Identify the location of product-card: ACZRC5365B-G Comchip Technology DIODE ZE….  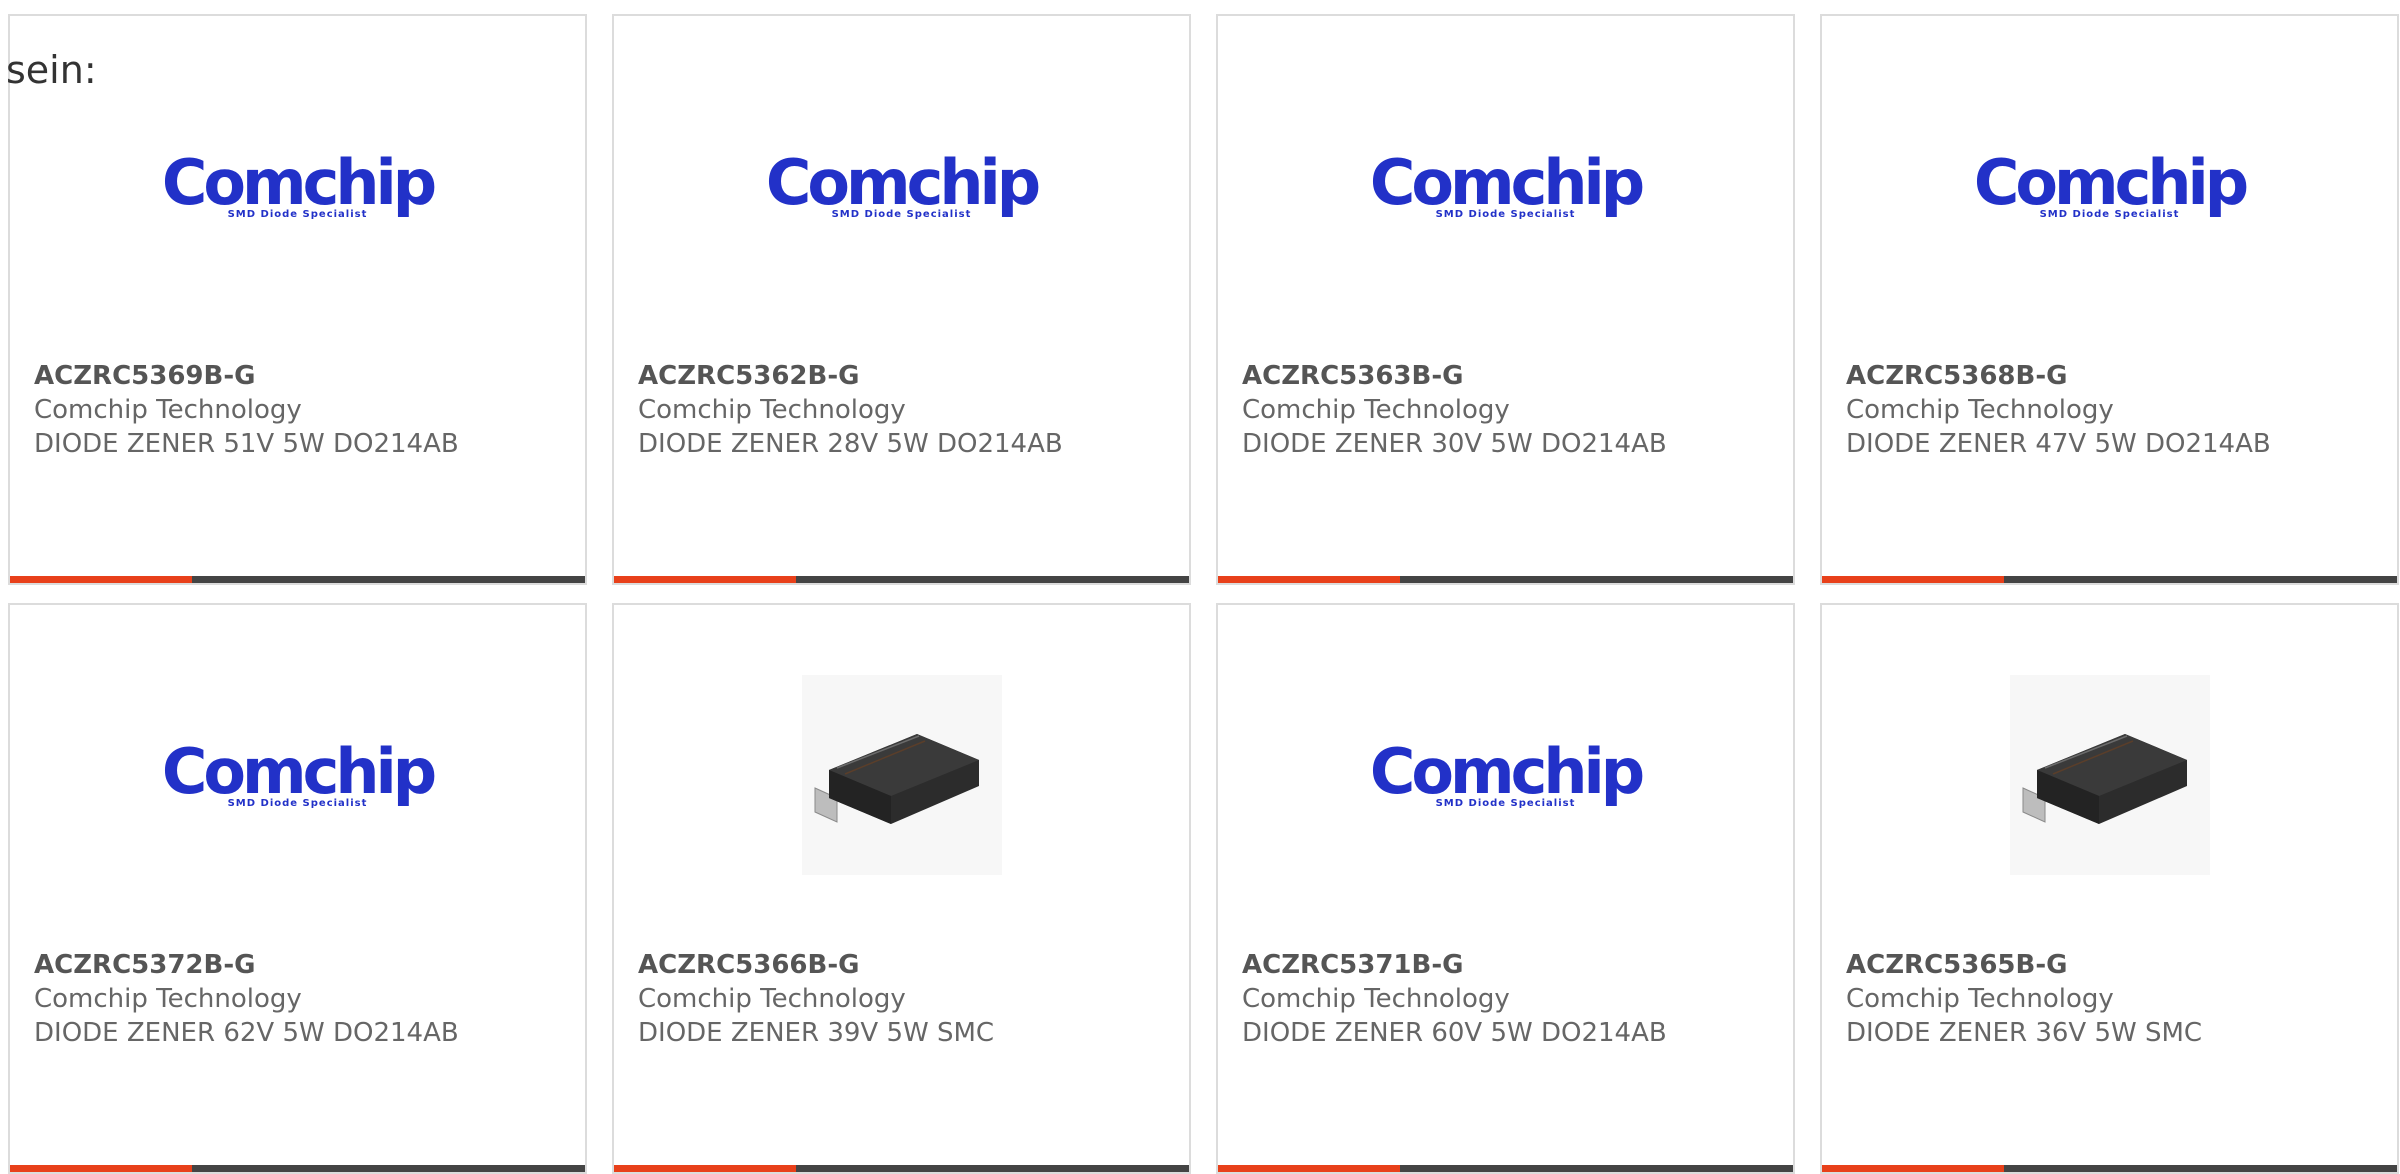
(2109, 888).